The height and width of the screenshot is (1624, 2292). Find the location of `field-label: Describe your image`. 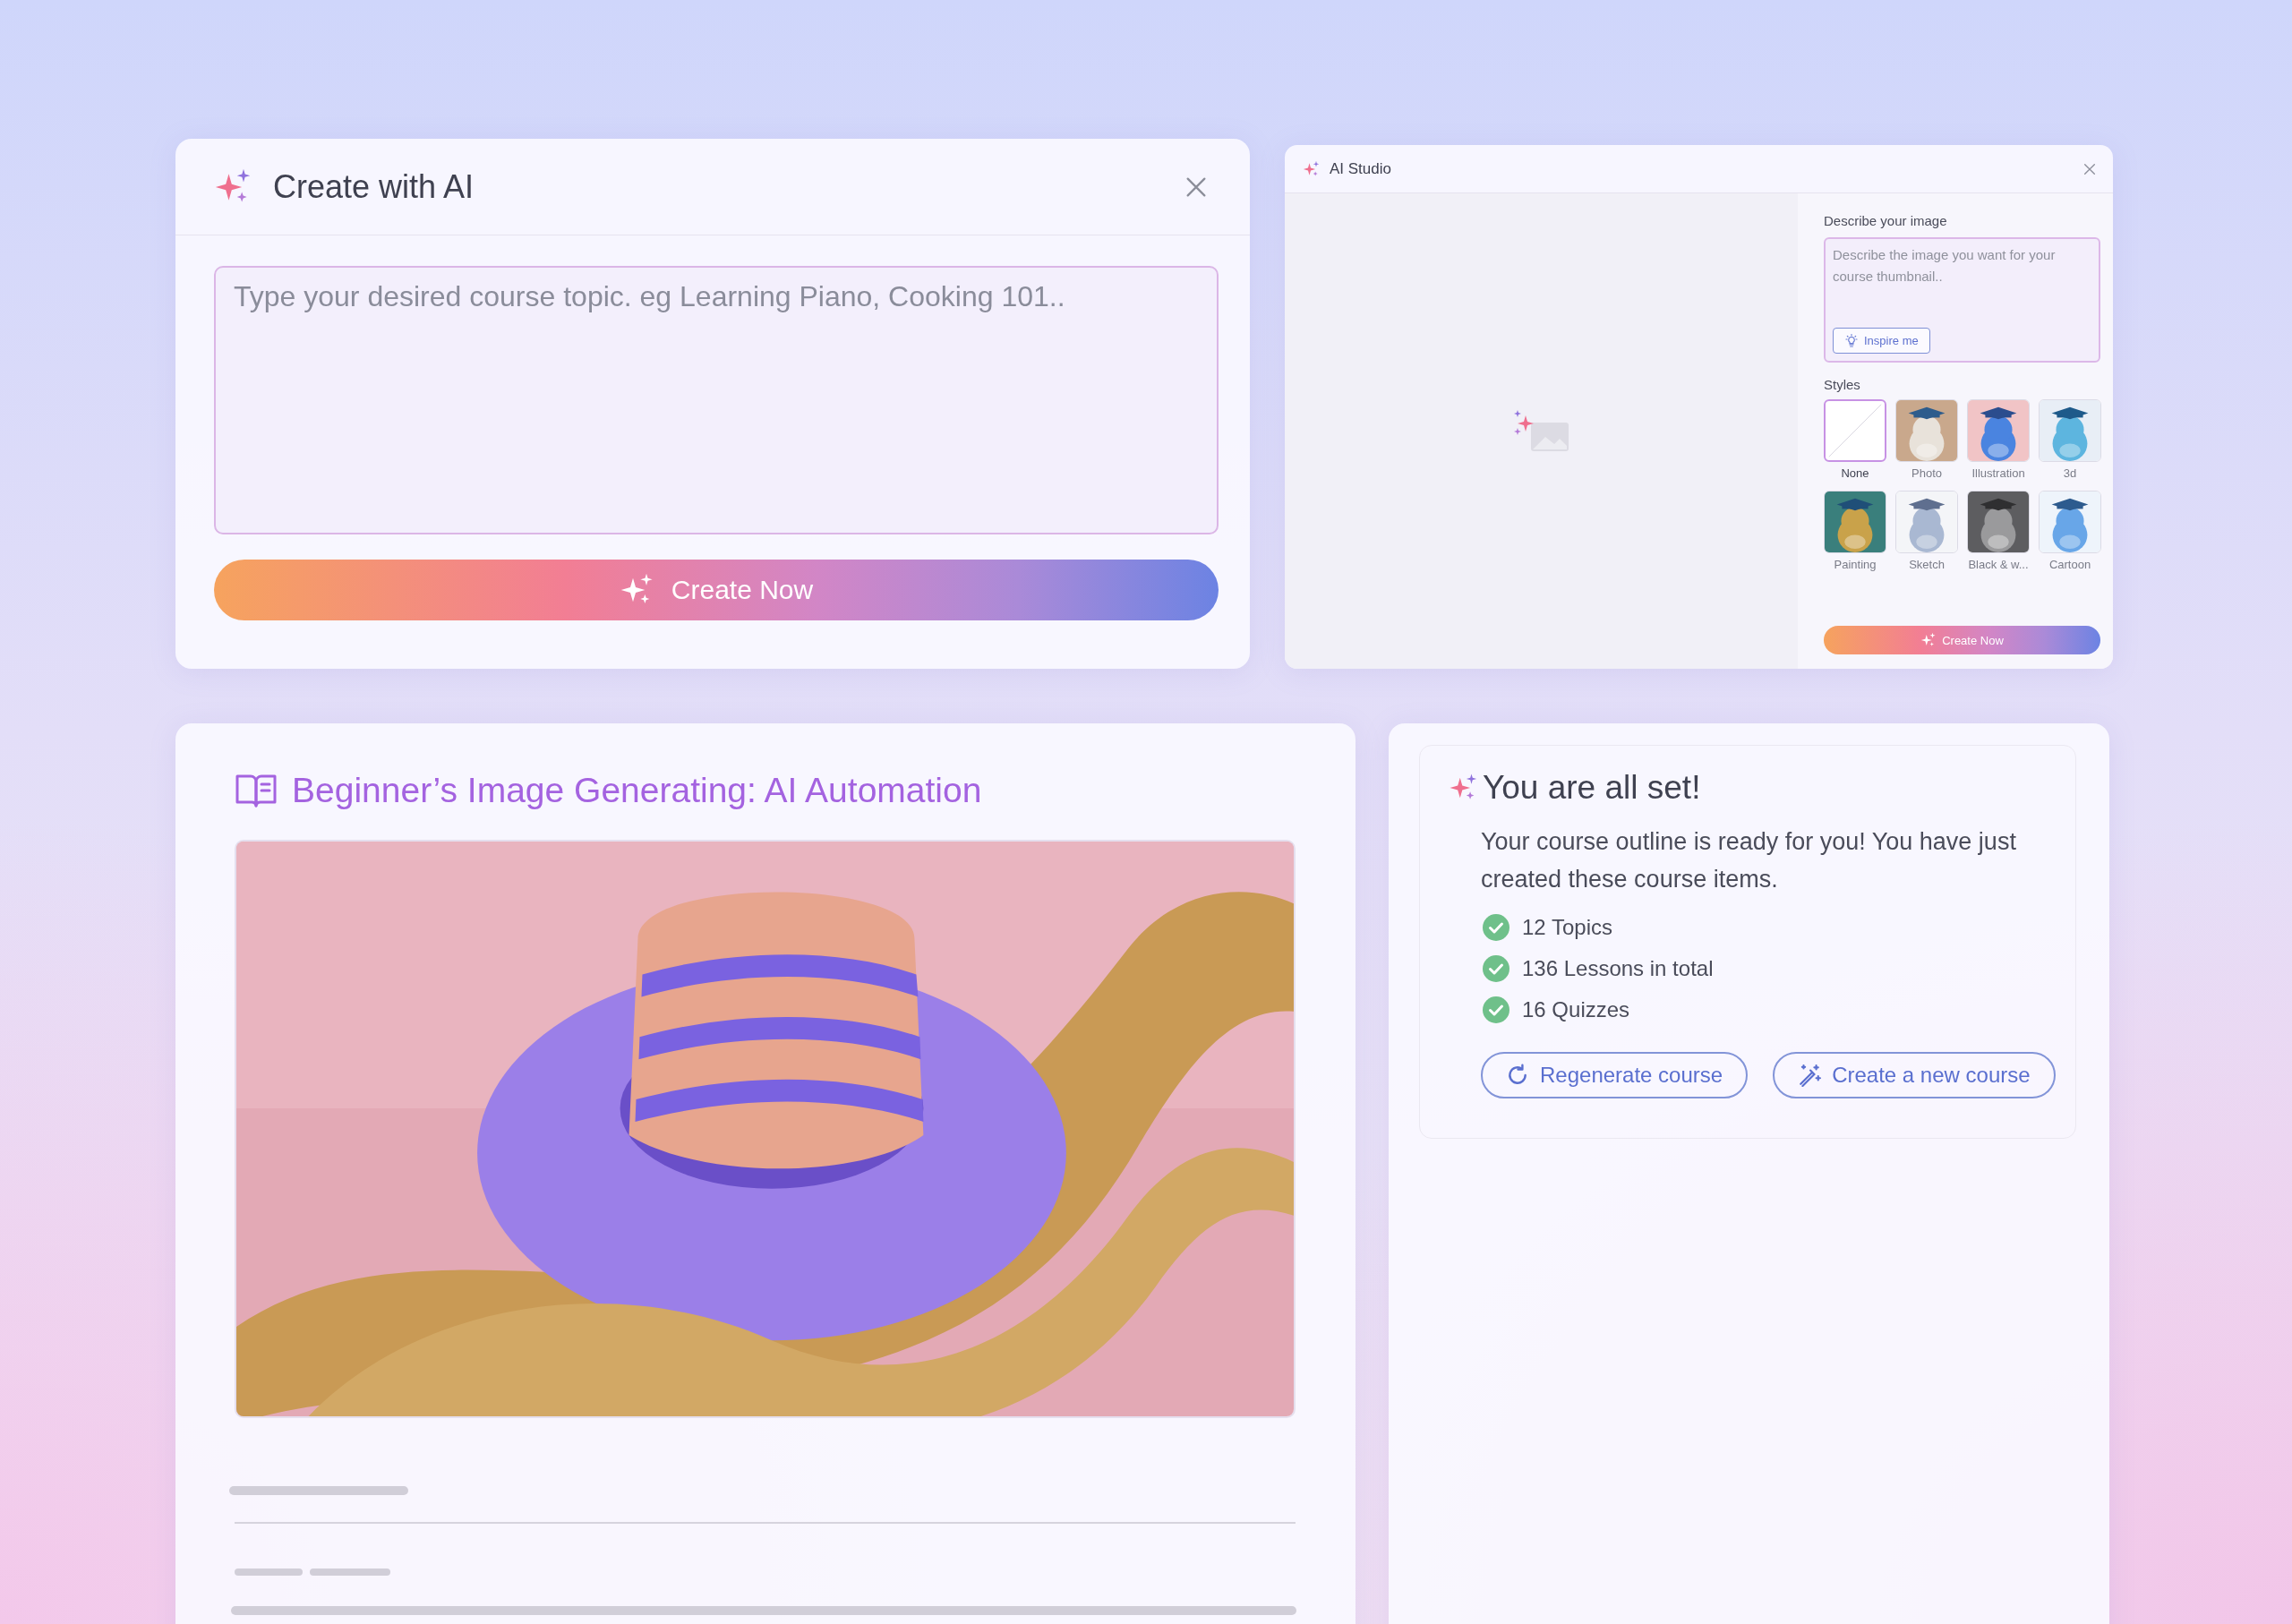

field-label: Describe your image is located at coordinates (1886, 220).